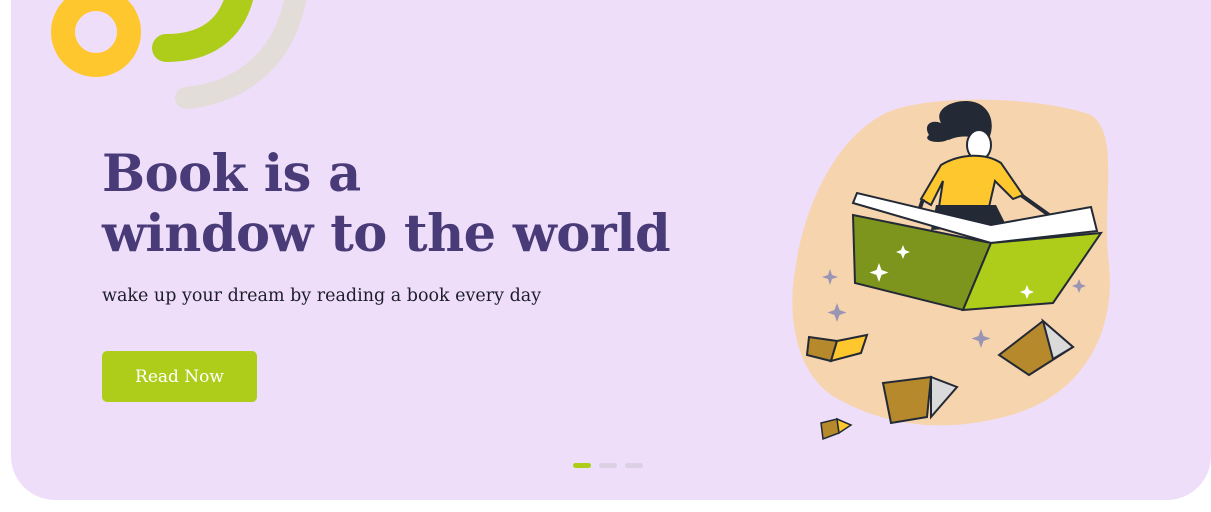 The image size is (1211, 512). I want to click on read-now-button: Read Now, so click(179, 376).